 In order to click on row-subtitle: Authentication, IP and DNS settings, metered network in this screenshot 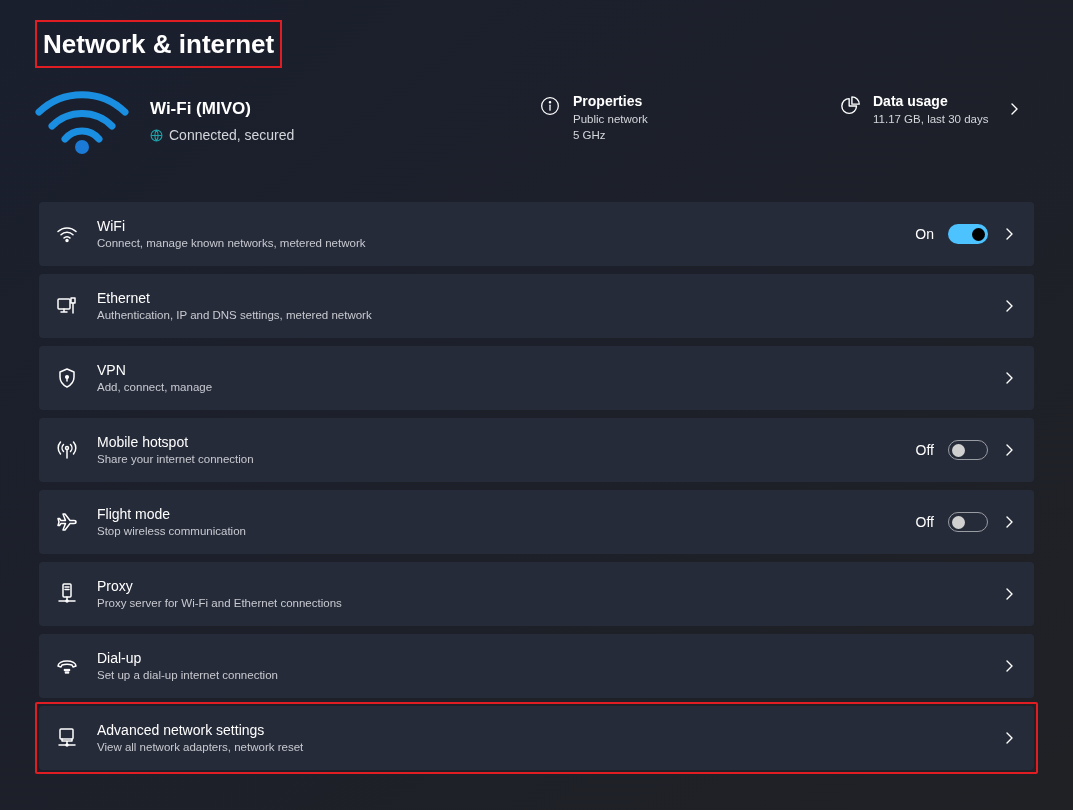, I will do `click(235, 315)`.